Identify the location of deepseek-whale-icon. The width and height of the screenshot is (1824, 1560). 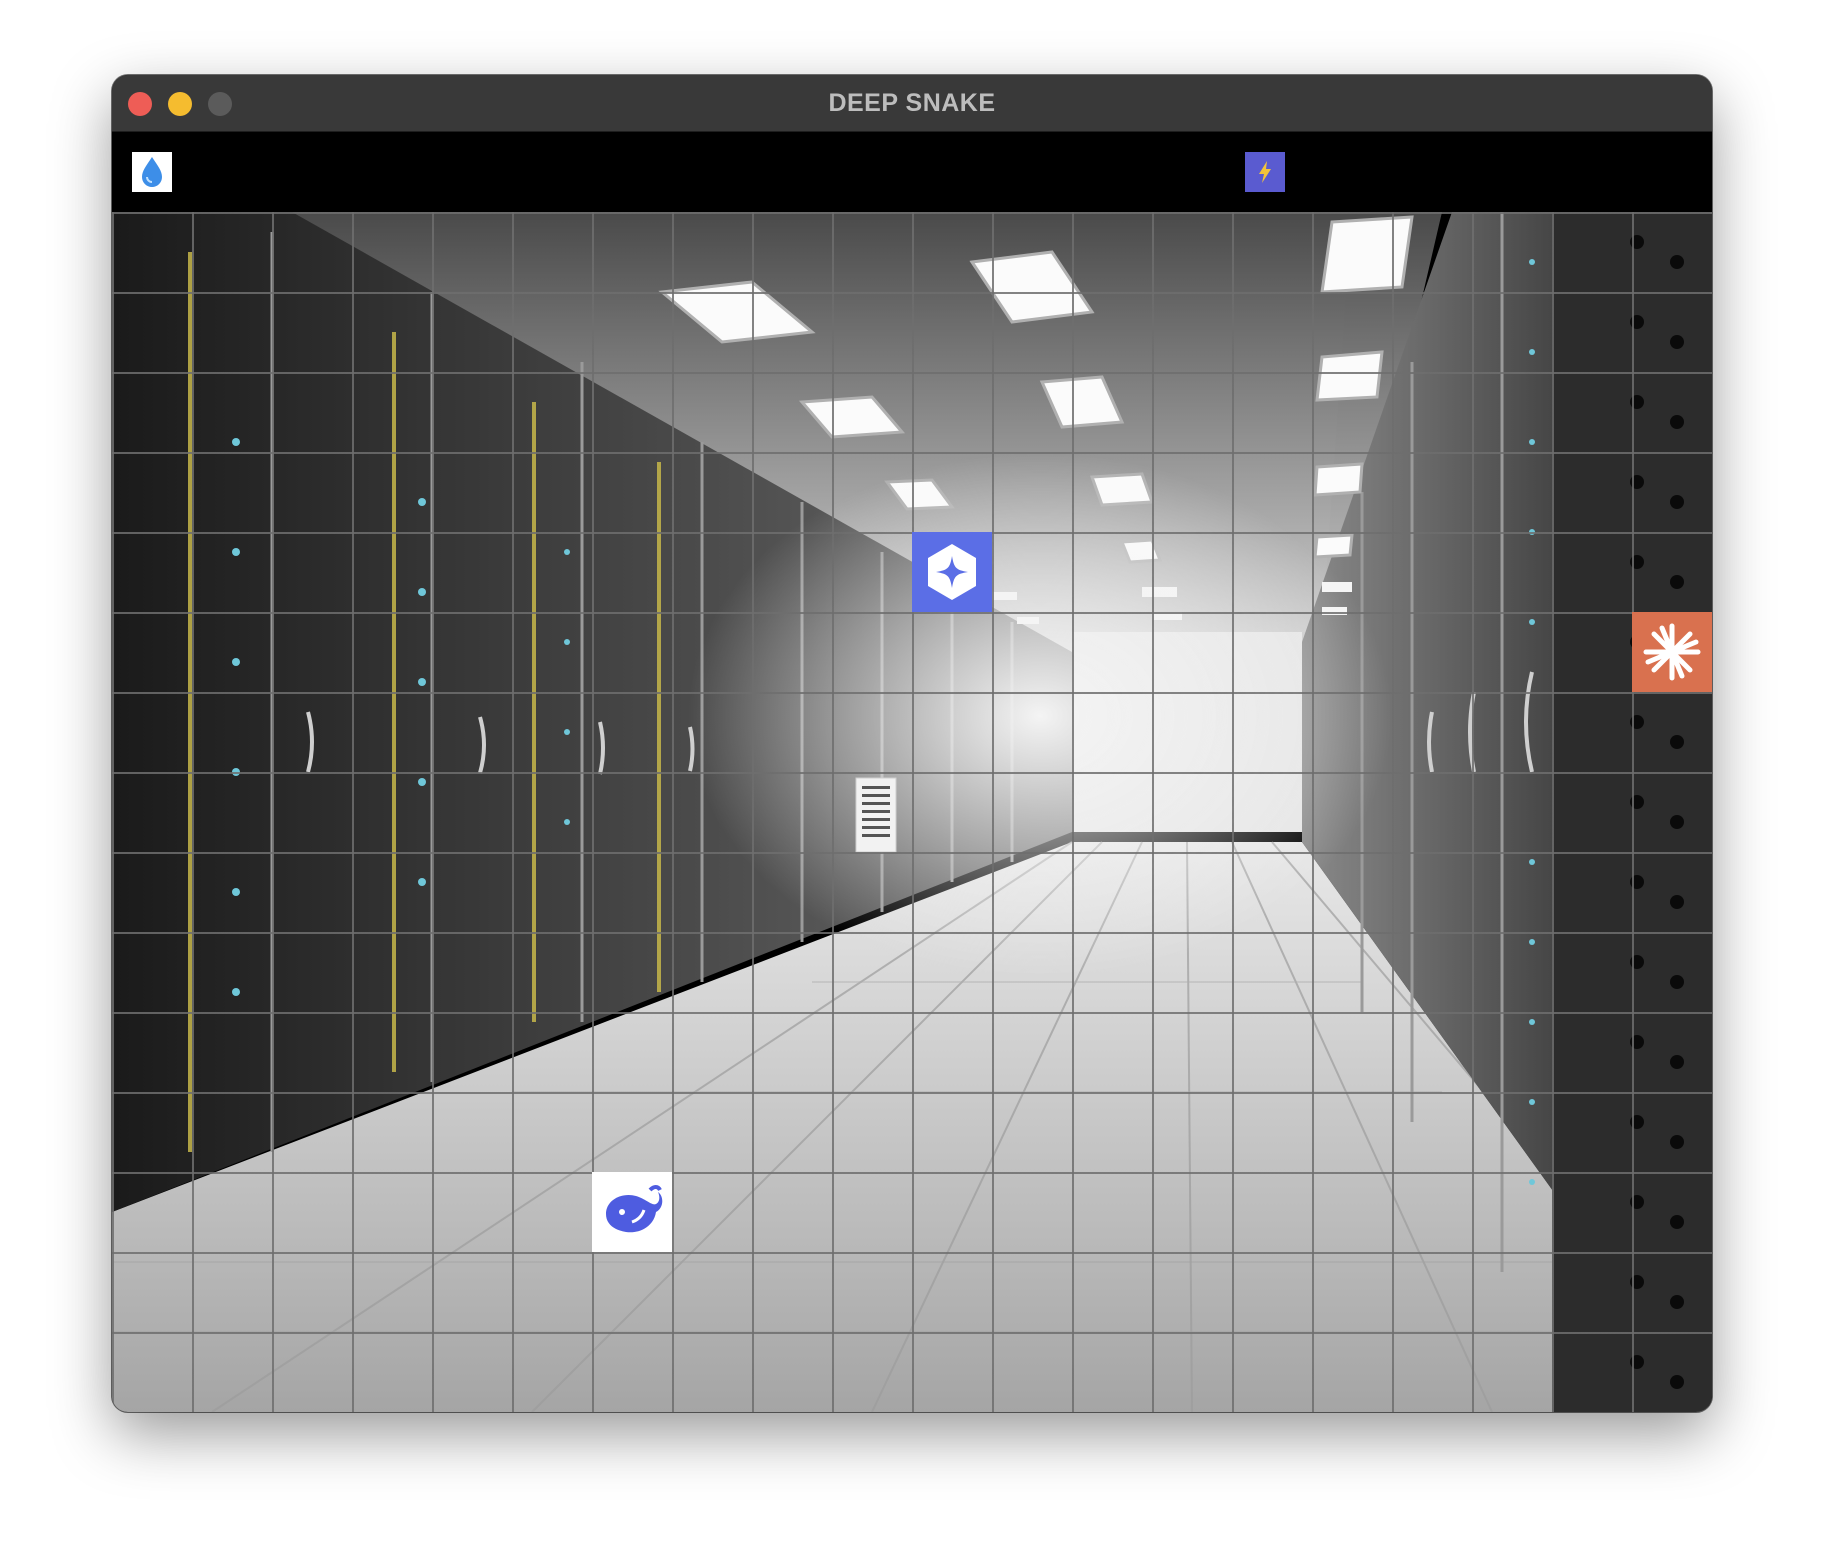
(632, 1212).